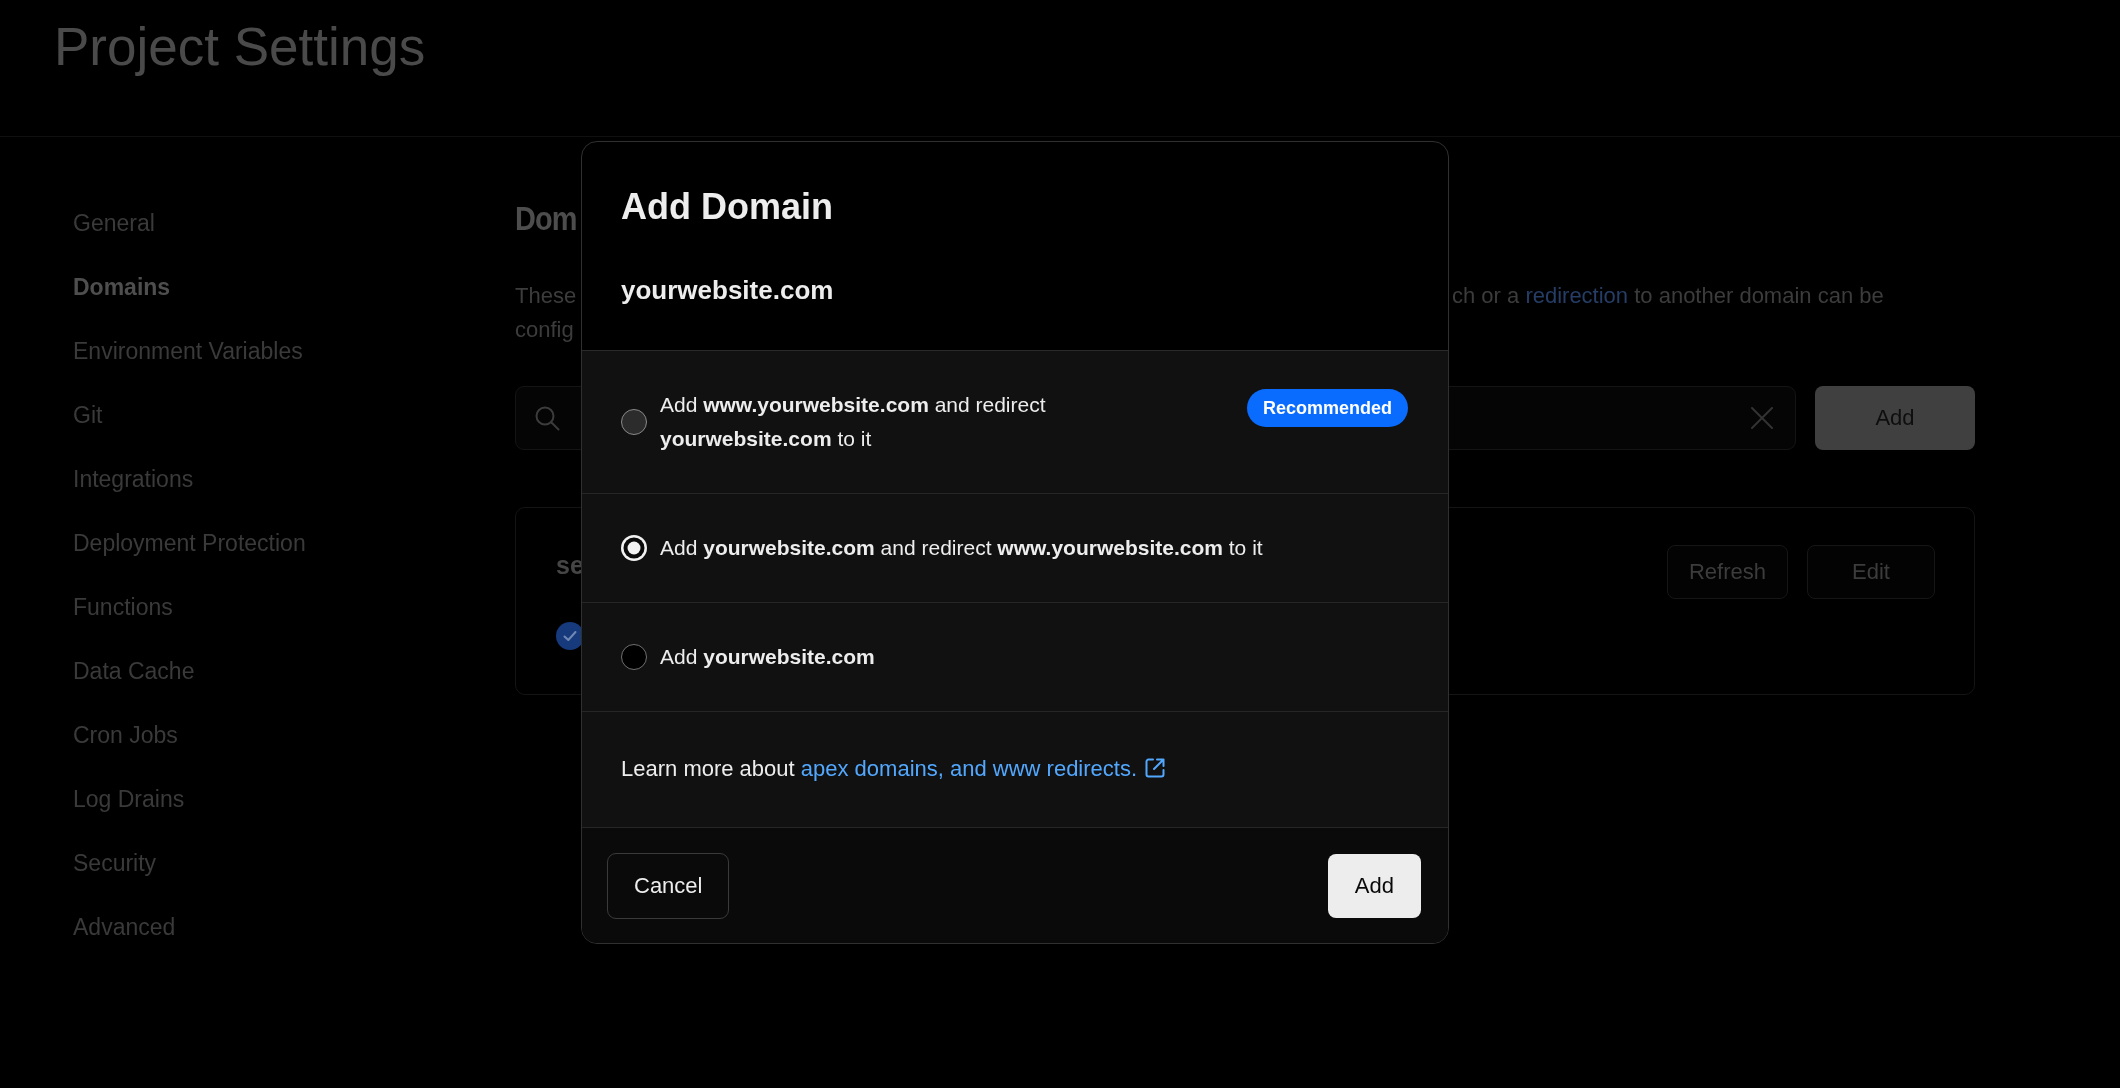 The height and width of the screenshot is (1088, 2120). What do you see at coordinates (570, 636) in the screenshot?
I see `check-icon` at bounding box center [570, 636].